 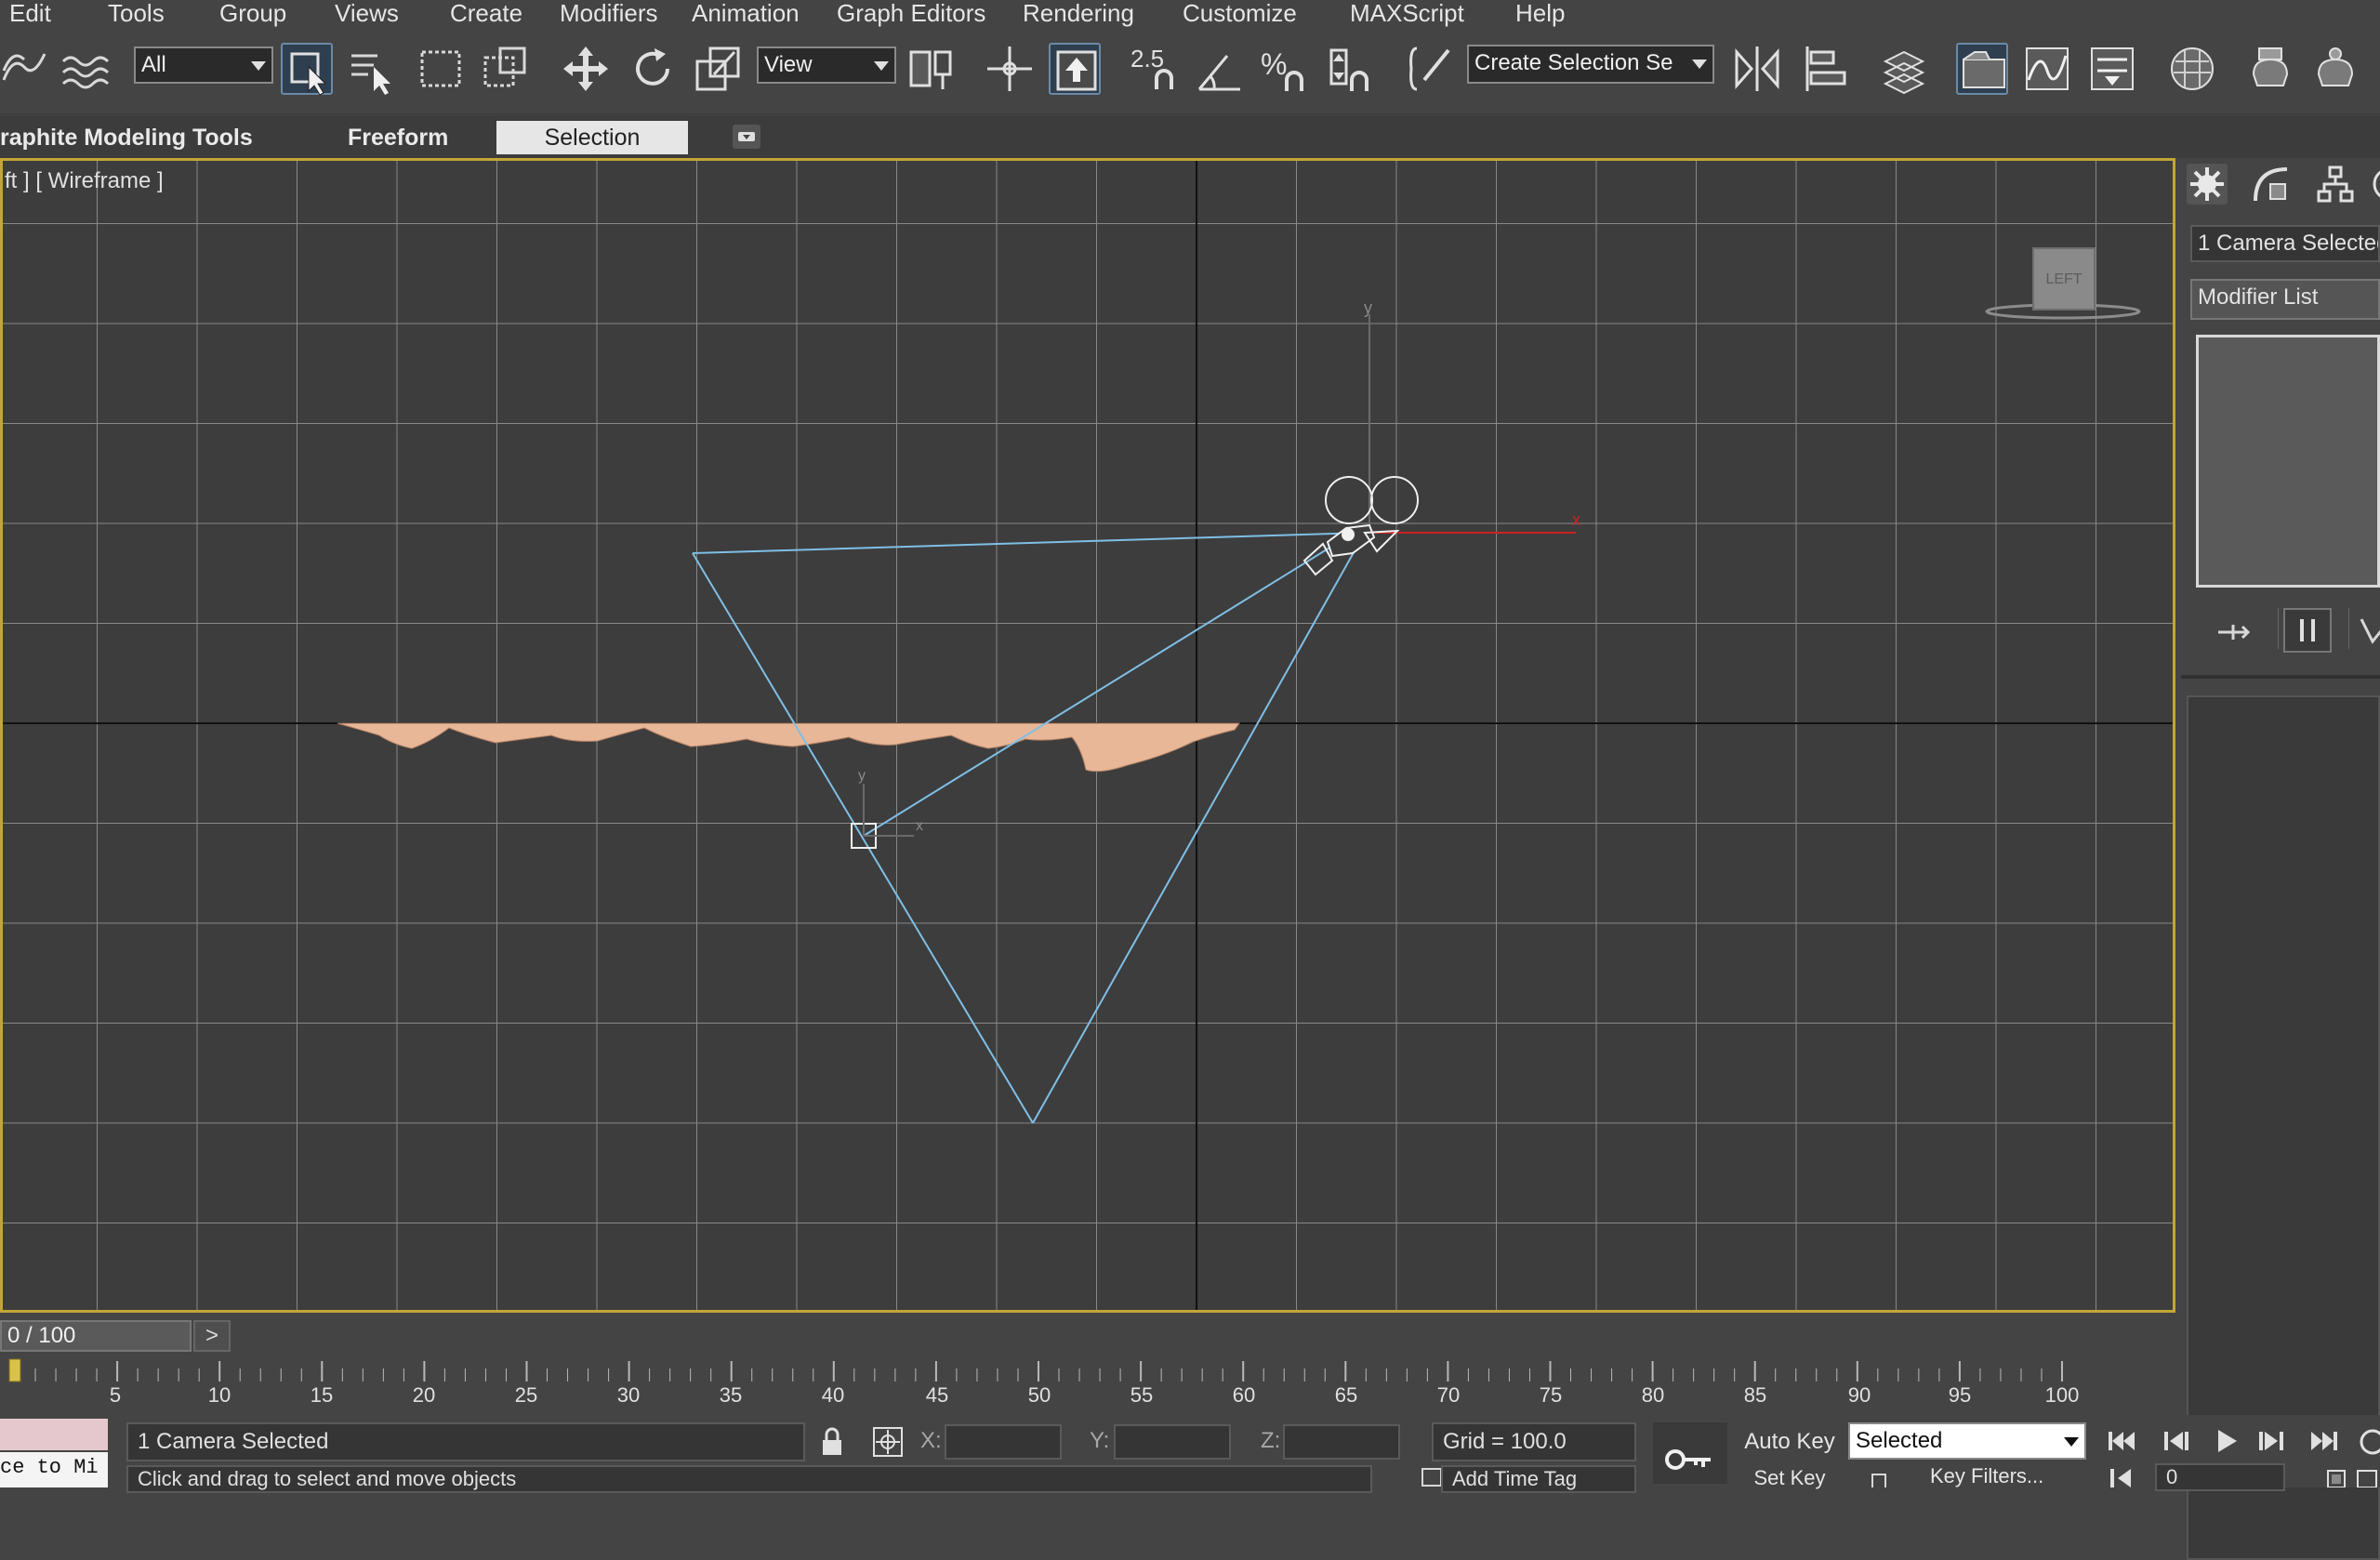 What do you see at coordinates (126, 137) in the screenshot?
I see `ribbon-title: raphite Modeling Tools` at bounding box center [126, 137].